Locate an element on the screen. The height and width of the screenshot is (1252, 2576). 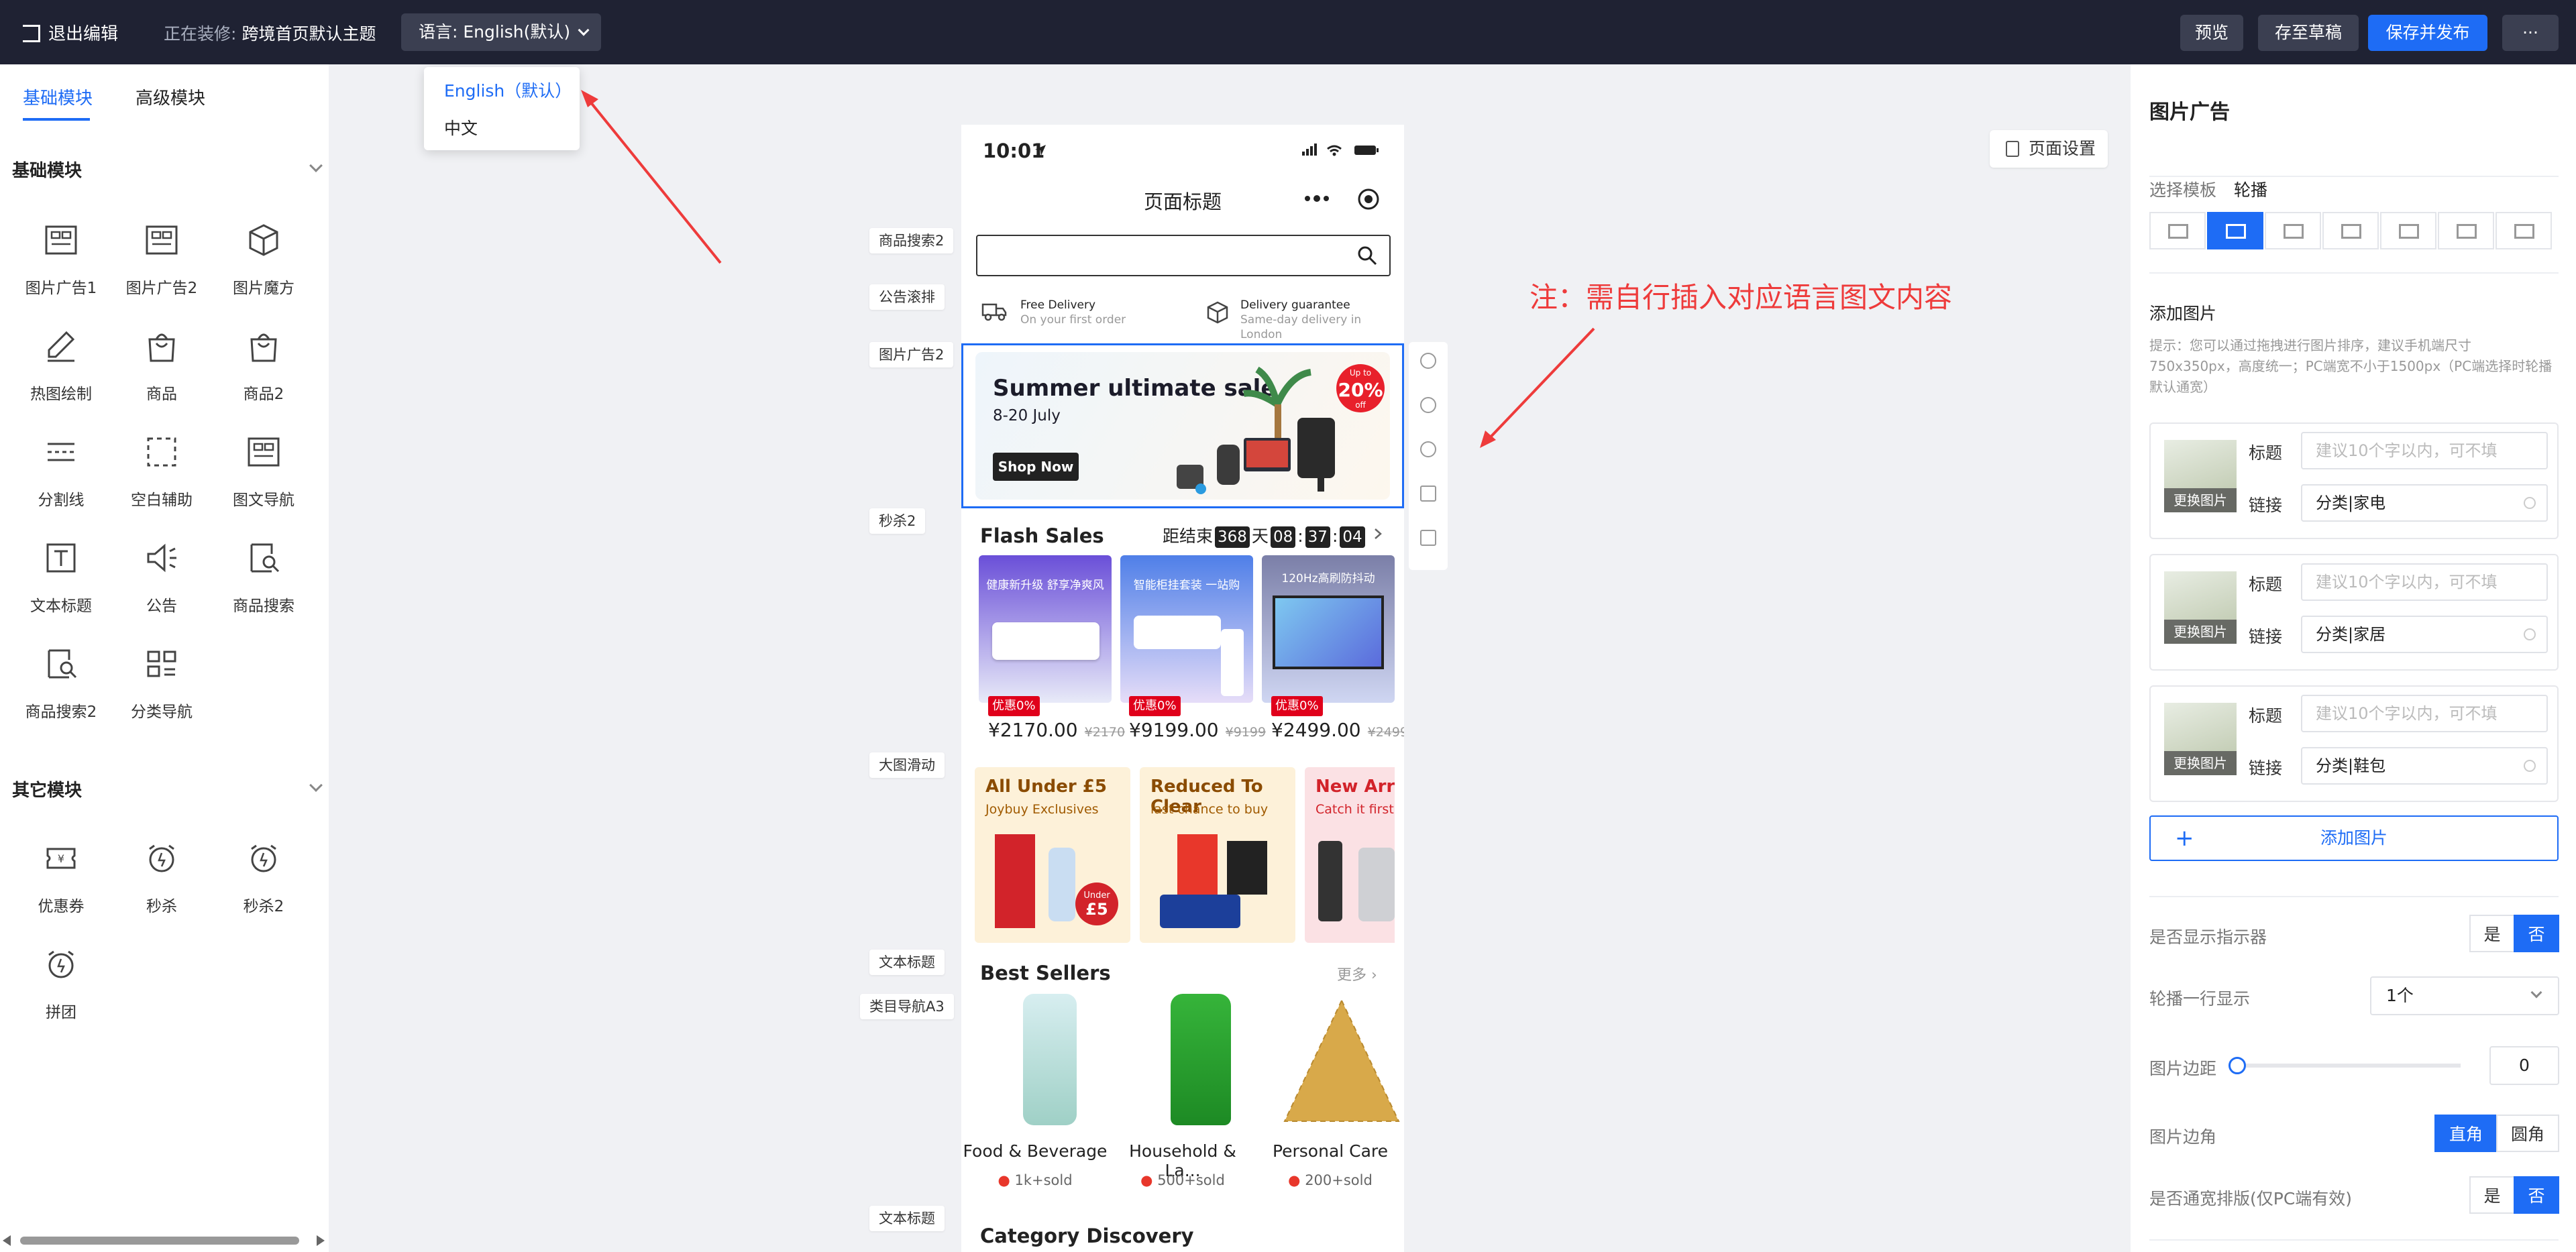
scroll-right-icon is located at coordinates (320, 1240).